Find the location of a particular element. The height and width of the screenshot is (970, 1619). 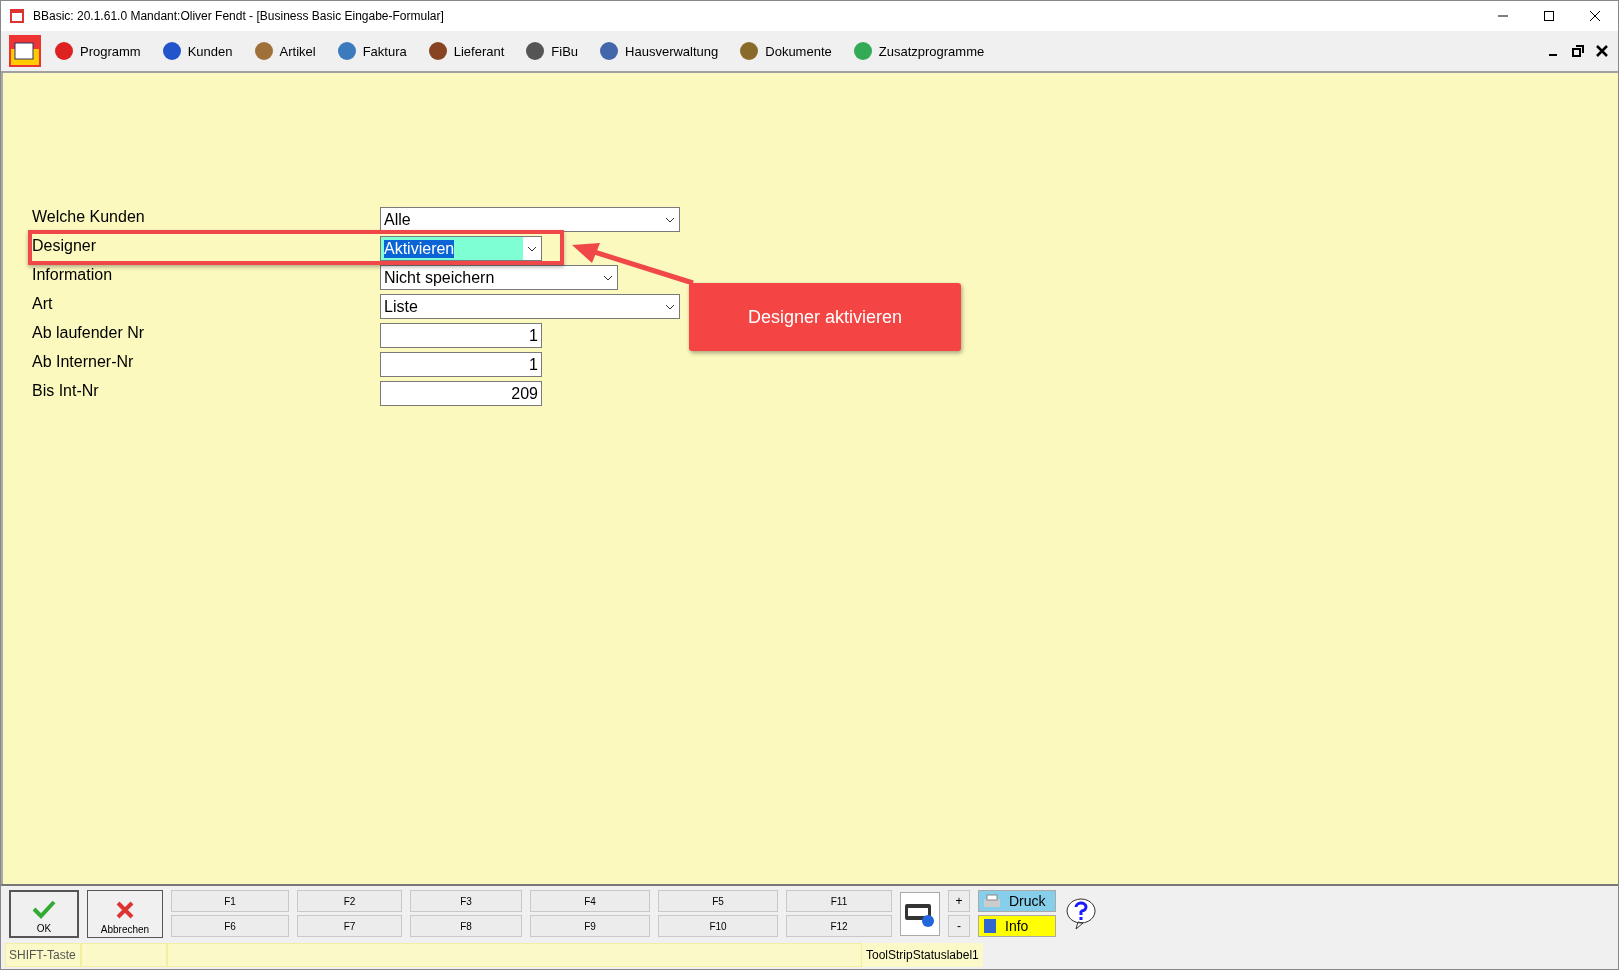

field-label: Ab laufender Nr is located at coordinates (89, 333).